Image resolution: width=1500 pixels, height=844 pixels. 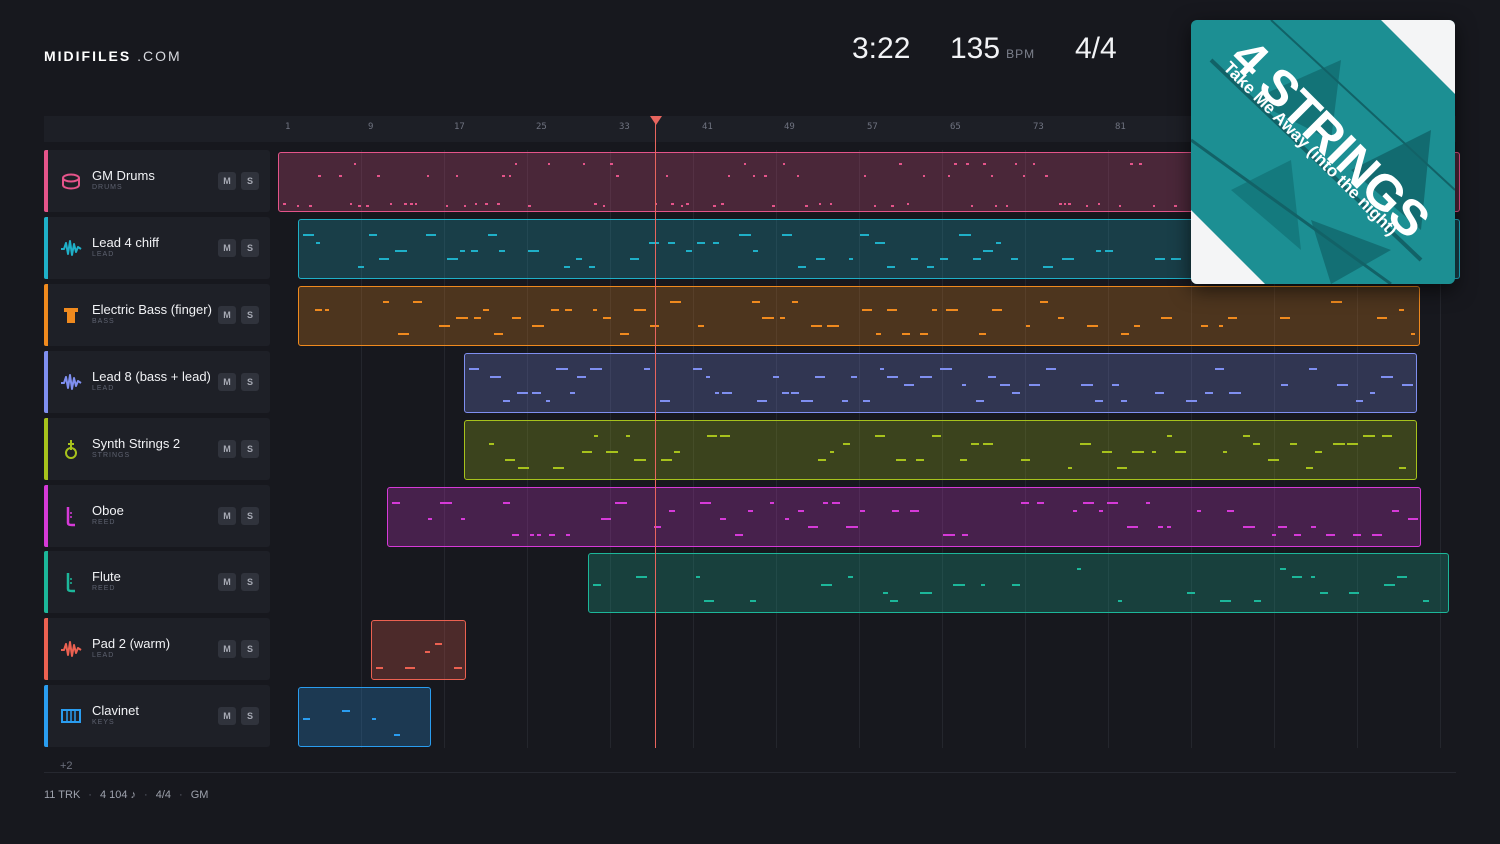 I want to click on song-duration: 3:22, so click(x=881, y=48).